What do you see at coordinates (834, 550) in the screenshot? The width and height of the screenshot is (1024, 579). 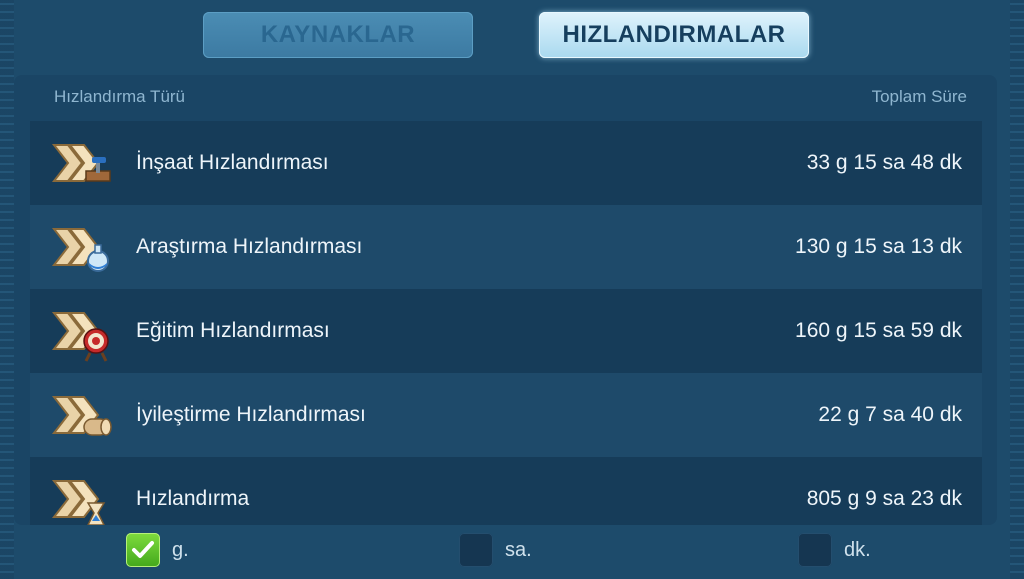 I see `minutes-filter: dk.` at bounding box center [834, 550].